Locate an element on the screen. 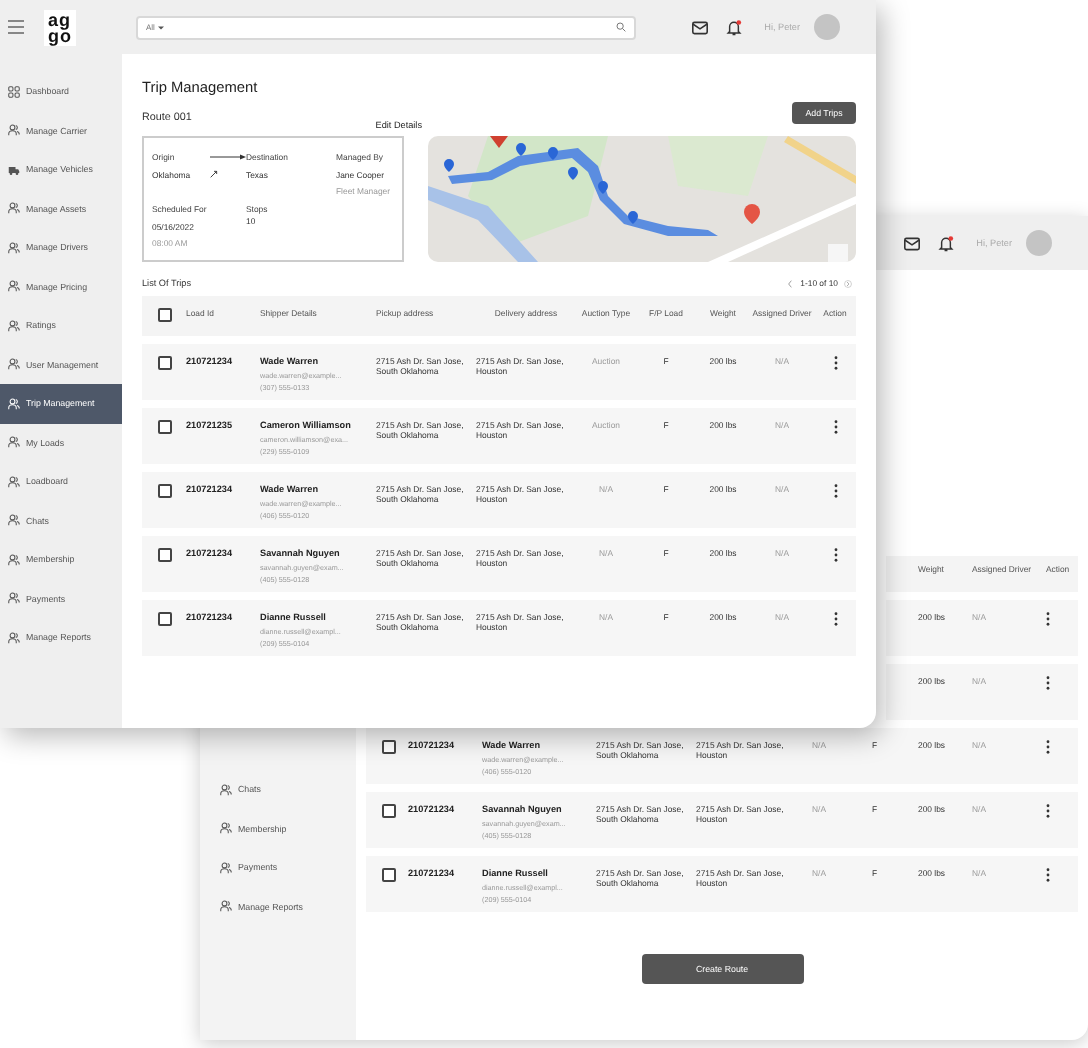 The height and width of the screenshot is (1048, 1088). grid-icon is located at coordinates (14, 91).